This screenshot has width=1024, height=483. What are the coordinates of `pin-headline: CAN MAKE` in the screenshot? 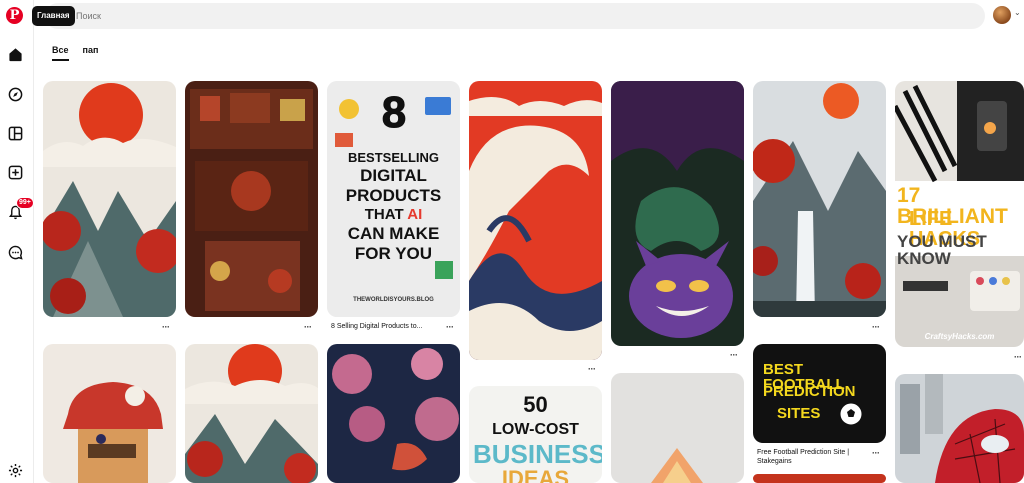 It's located at (393, 233).